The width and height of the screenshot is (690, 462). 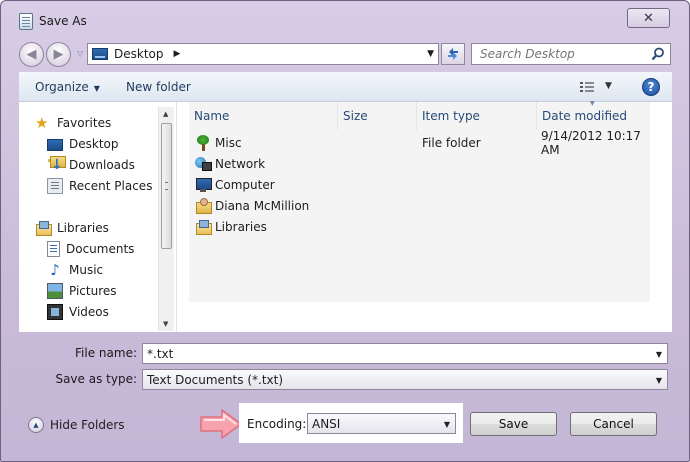 I want to click on documents-icon, so click(x=53, y=249).